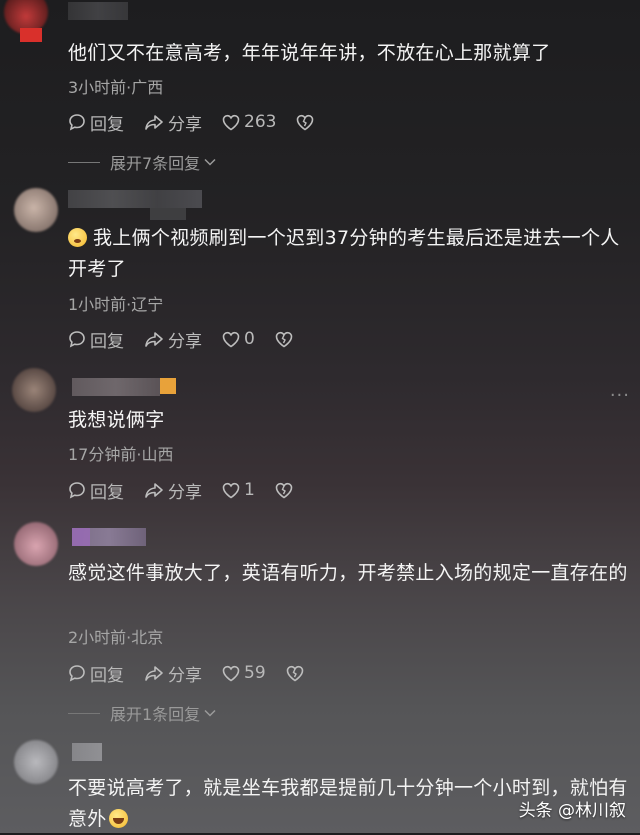  Describe the element at coordinates (535, 811) in the screenshot. I see `watermark-platform: 头条` at that location.